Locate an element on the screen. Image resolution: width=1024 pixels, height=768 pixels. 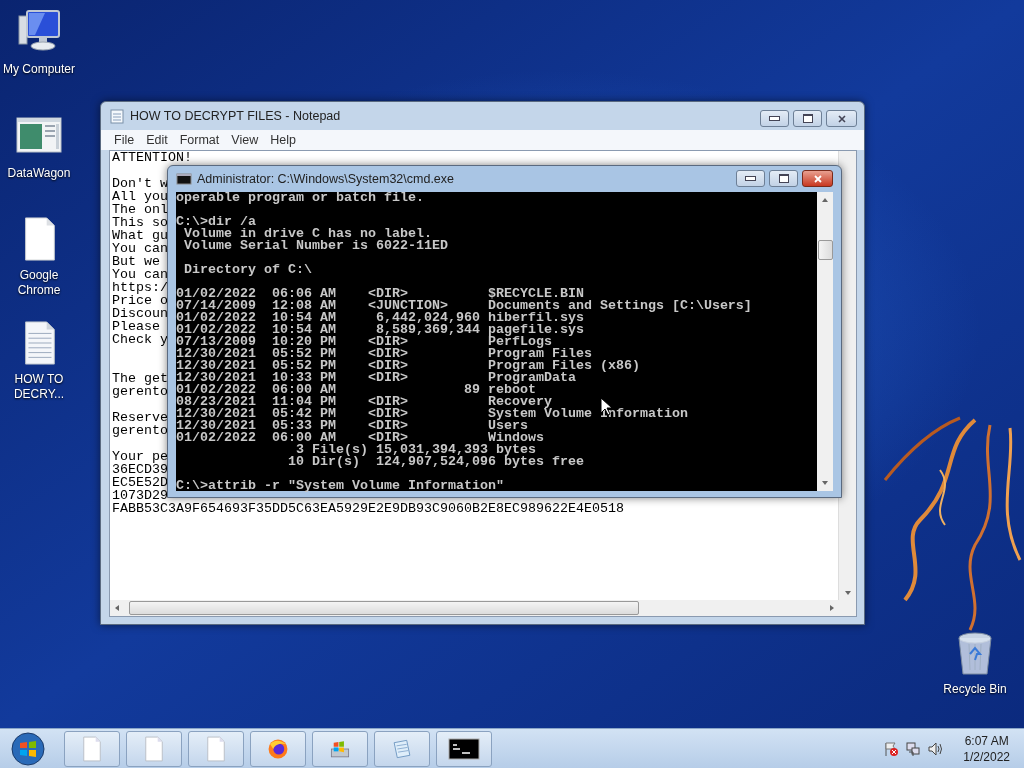
console-line: 12/30/2021 05:33 PM <DIR> Users is located at coordinates (352, 426).